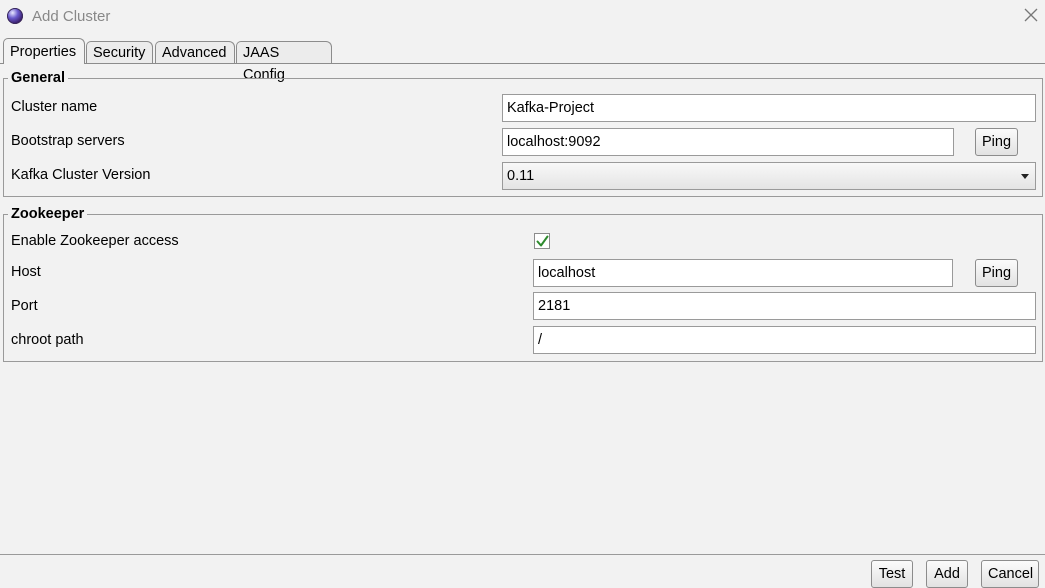  I want to click on enable-zookeeper-label: Enable Zookeeper access, so click(95, 241).